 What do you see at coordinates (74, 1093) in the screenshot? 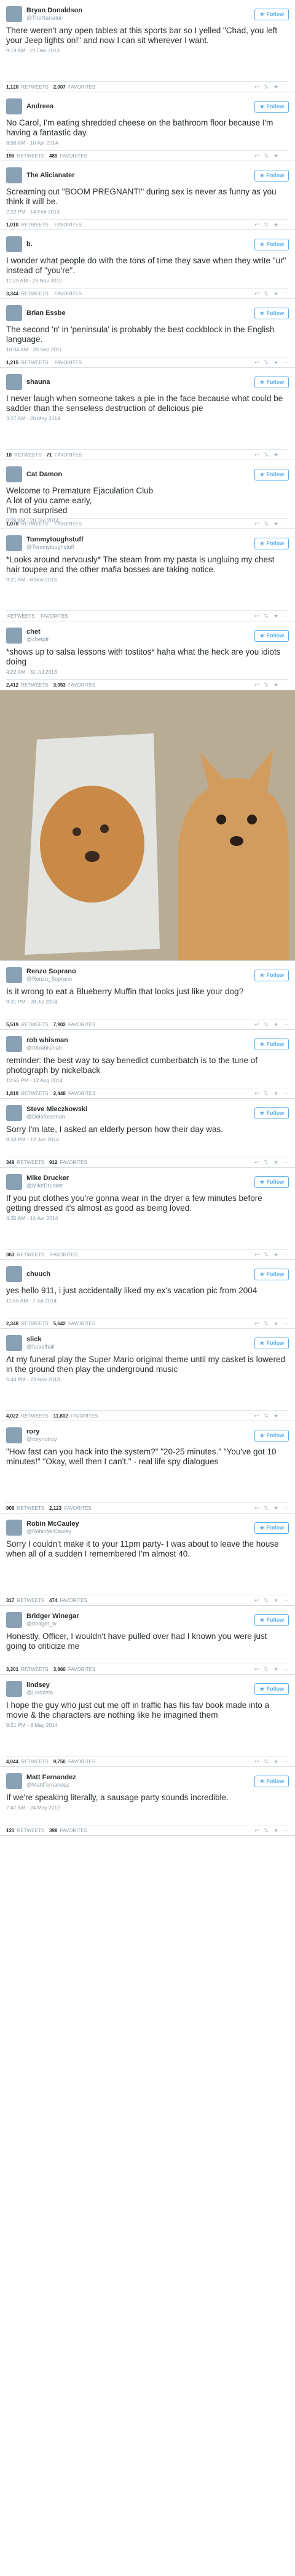
I see `favorite-count: 2,448 FAVORITES` at bounding box center [74, 1093].